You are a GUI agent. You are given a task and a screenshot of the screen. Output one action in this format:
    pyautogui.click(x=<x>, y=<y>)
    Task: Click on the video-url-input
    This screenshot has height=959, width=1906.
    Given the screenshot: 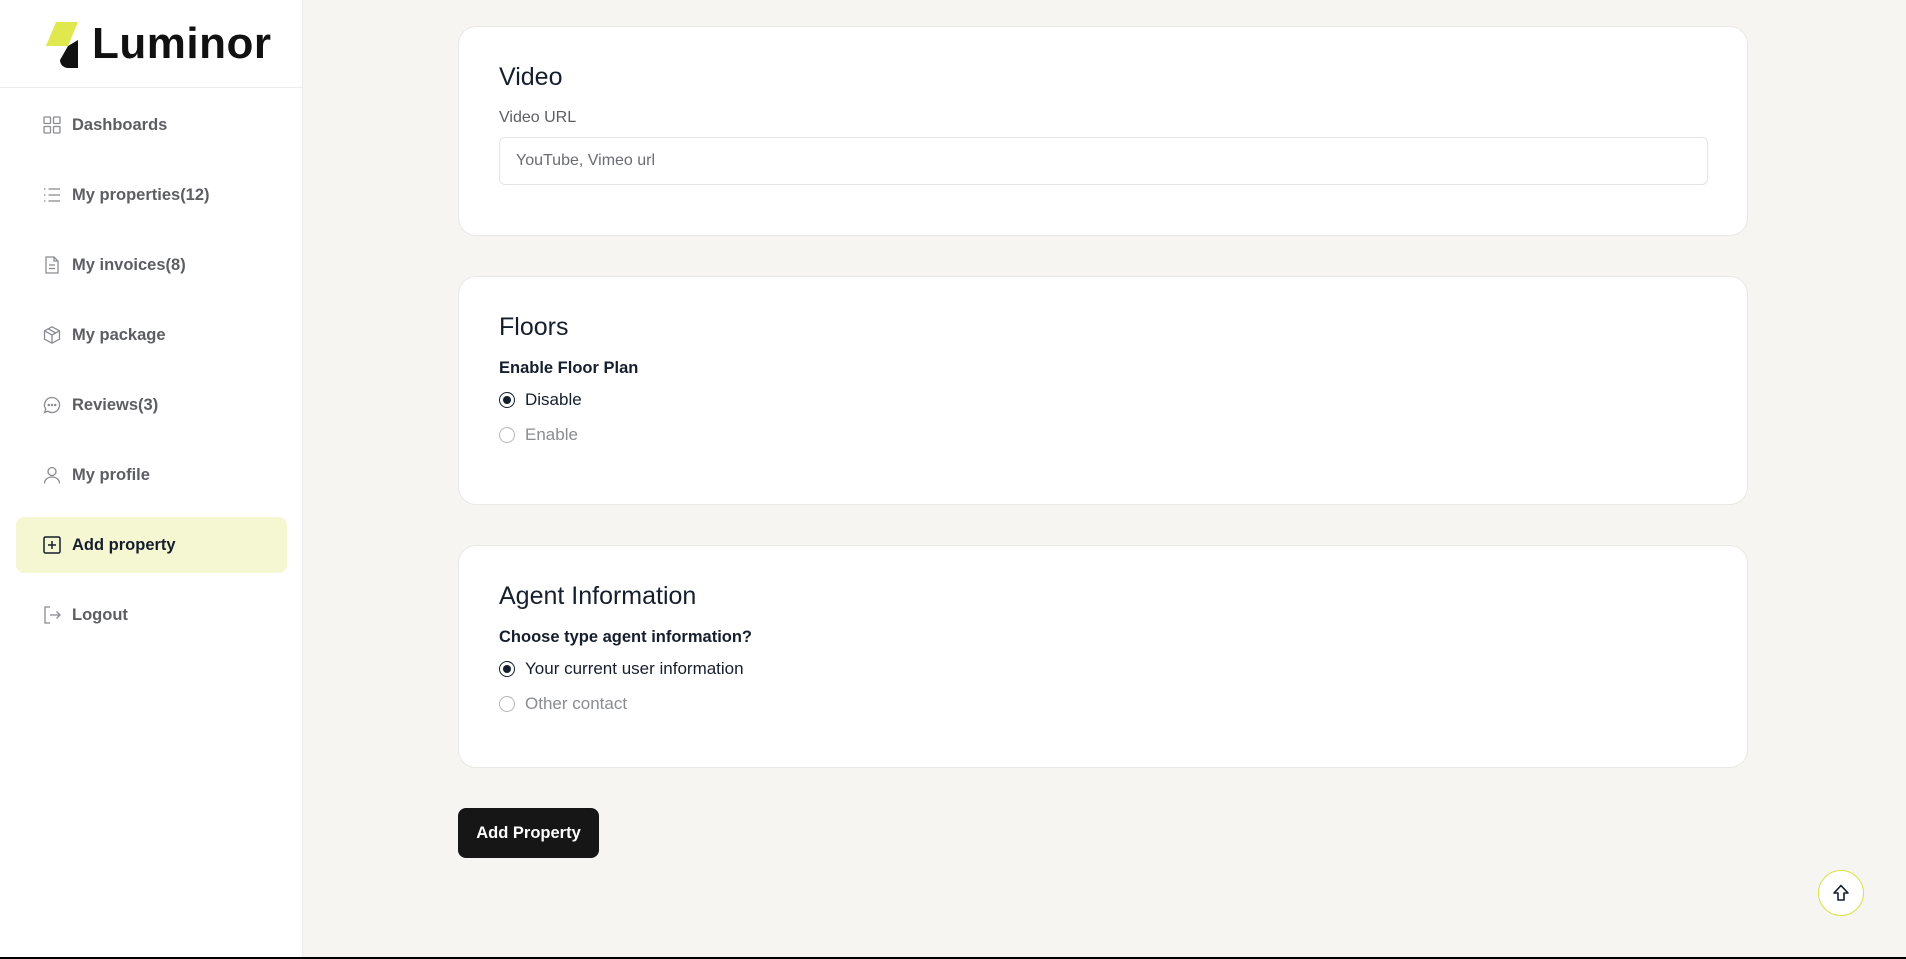 What is the action you would take?
    pyautogui.click(x=1103, y=161)
    